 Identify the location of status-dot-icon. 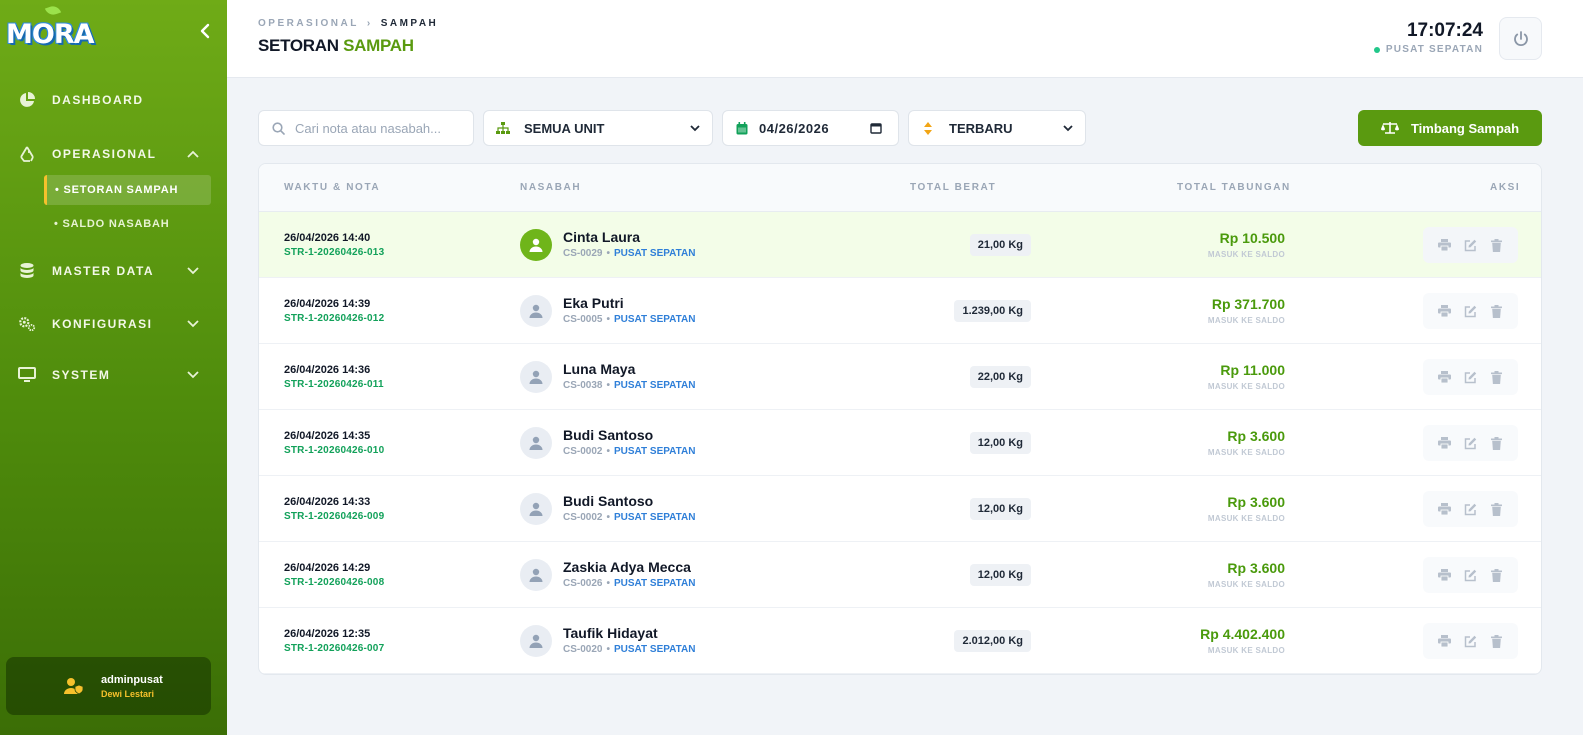
(1376, 49).